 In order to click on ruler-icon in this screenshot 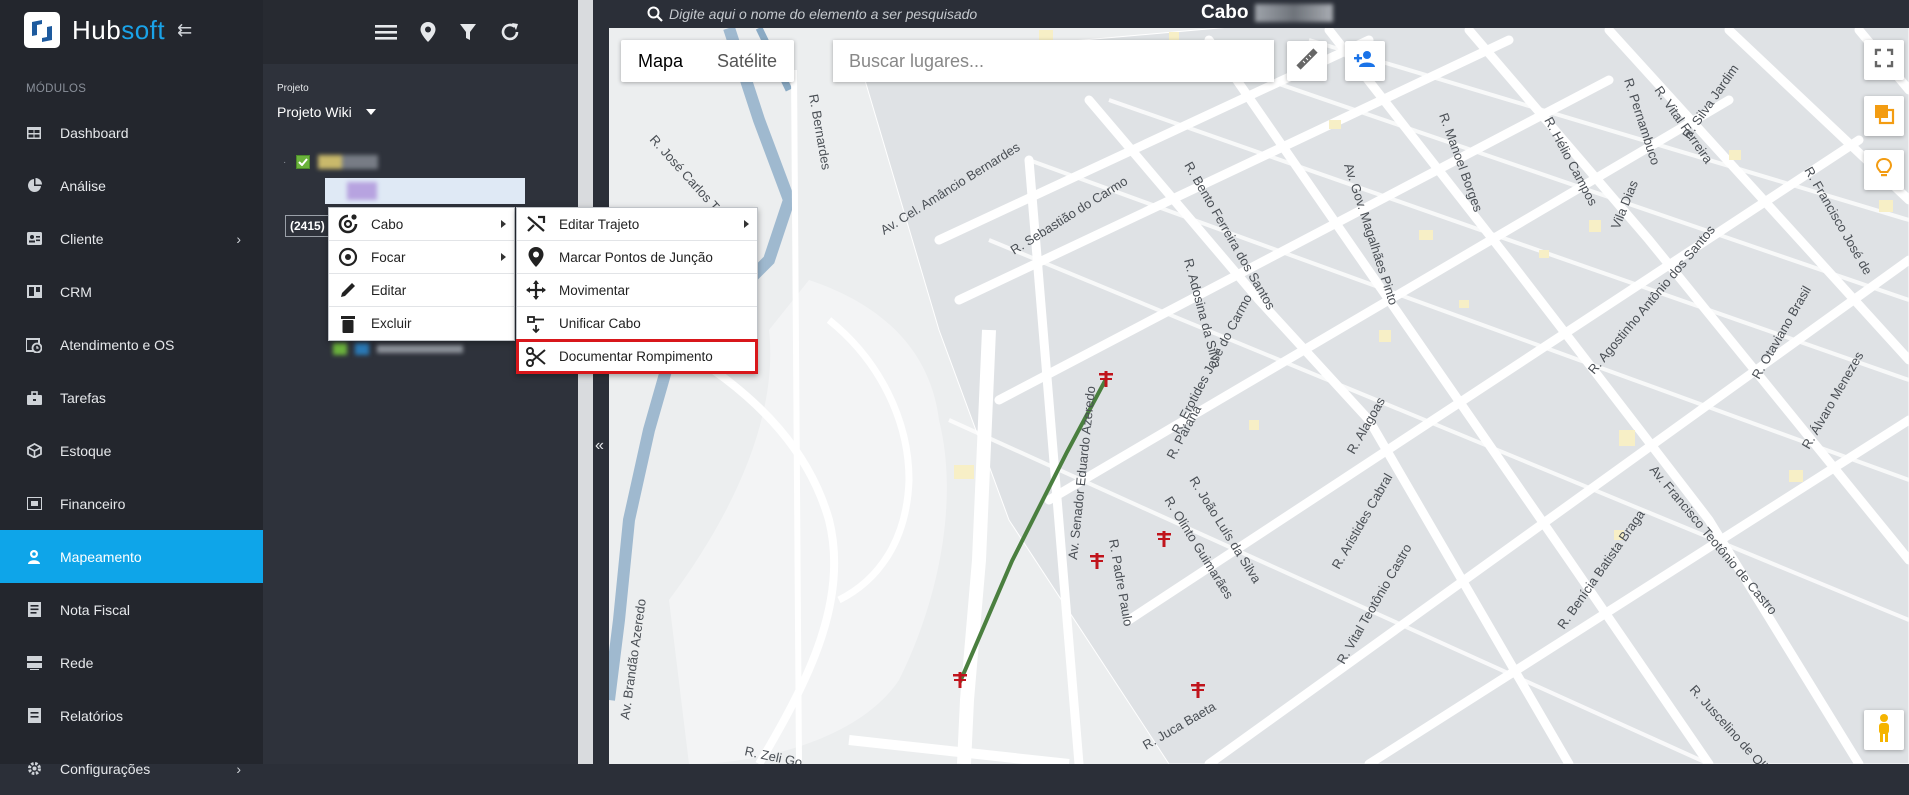, I will do `click(1307, 61)`.